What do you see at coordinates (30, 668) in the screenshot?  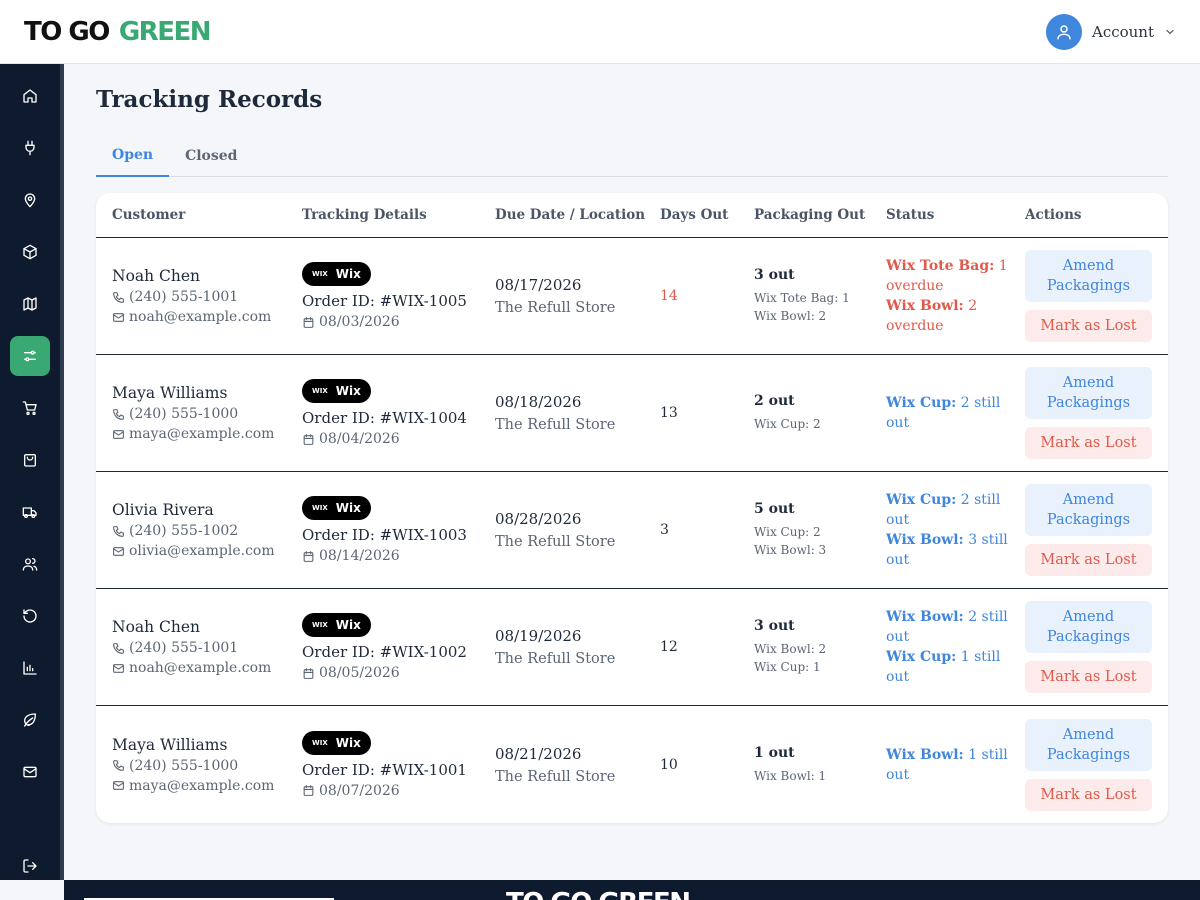 I see `sidebar-item-reports` at bounding box center [30, 668].